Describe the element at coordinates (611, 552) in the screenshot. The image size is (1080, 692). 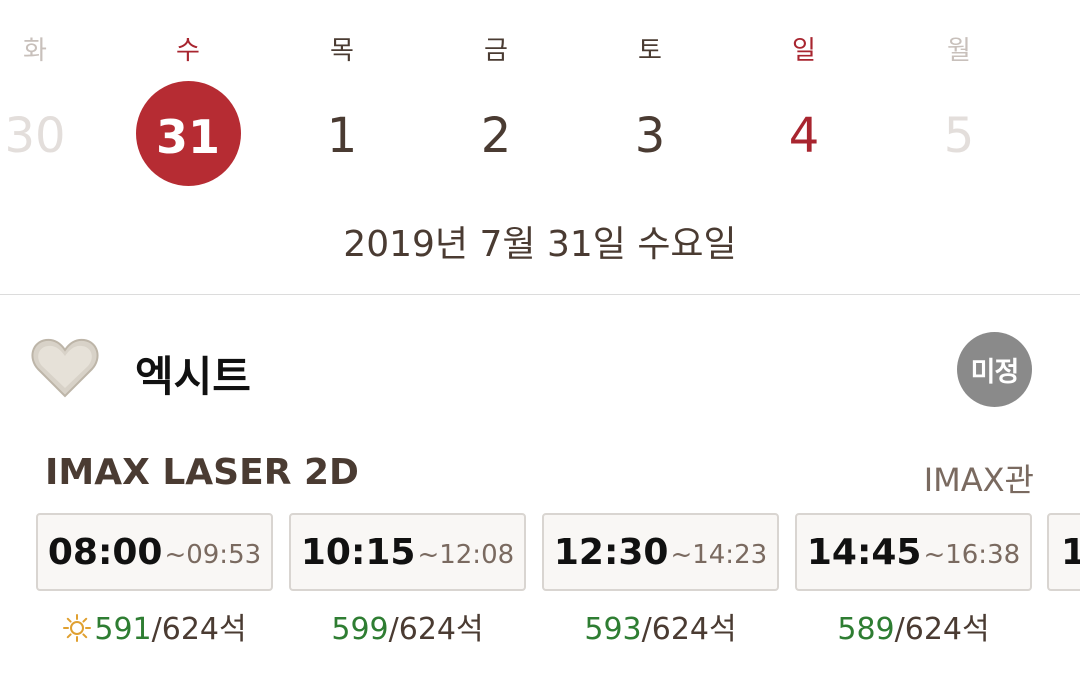
I see `session-start-time: 12:30` at that location.